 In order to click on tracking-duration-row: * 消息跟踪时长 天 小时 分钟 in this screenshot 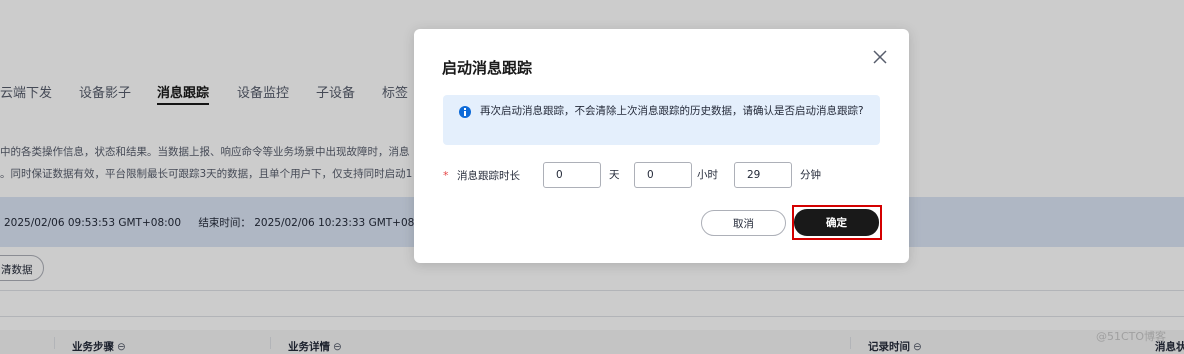, I will do `click(663, 175)`.